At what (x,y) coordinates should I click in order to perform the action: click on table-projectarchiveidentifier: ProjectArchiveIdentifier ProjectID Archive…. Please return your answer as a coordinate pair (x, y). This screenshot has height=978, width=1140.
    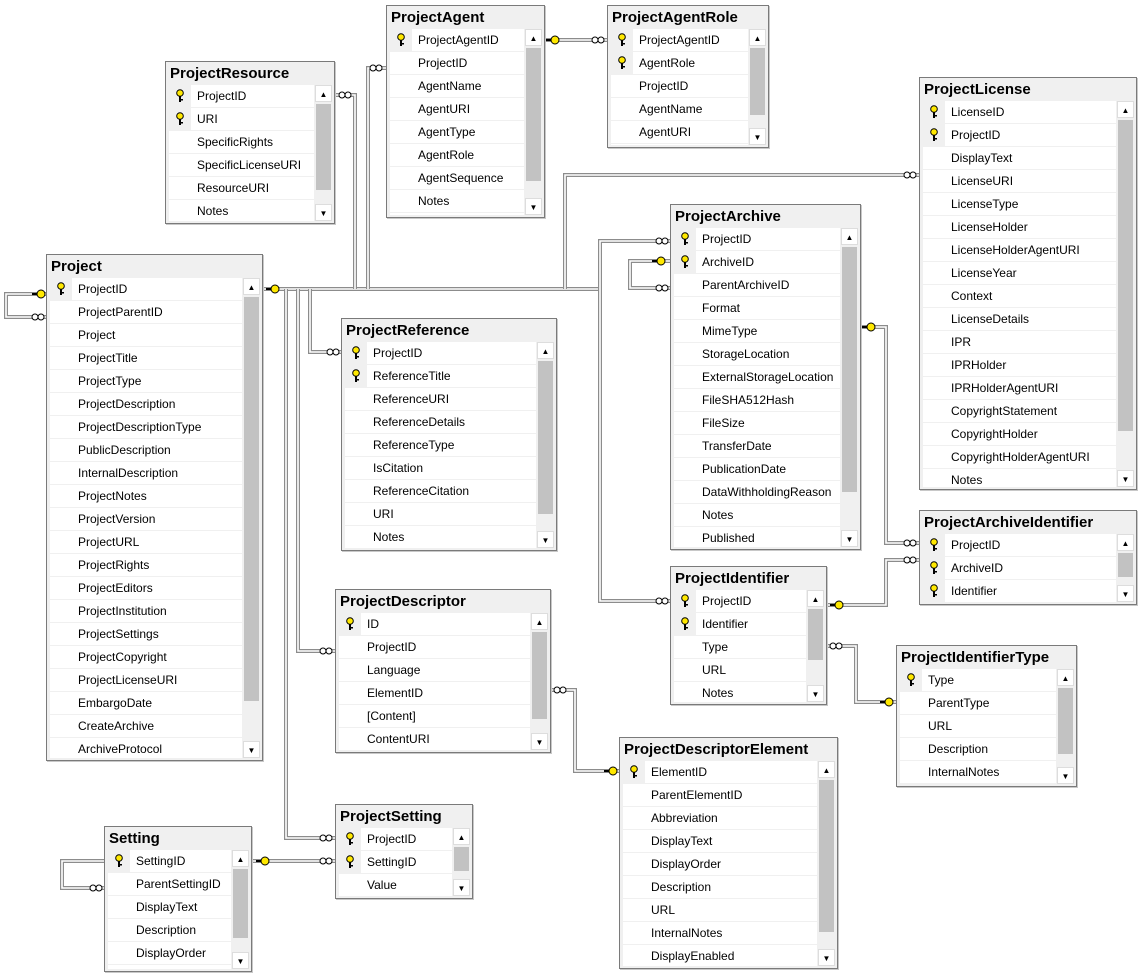
    Looking at the image, I should click on (1028, 557).